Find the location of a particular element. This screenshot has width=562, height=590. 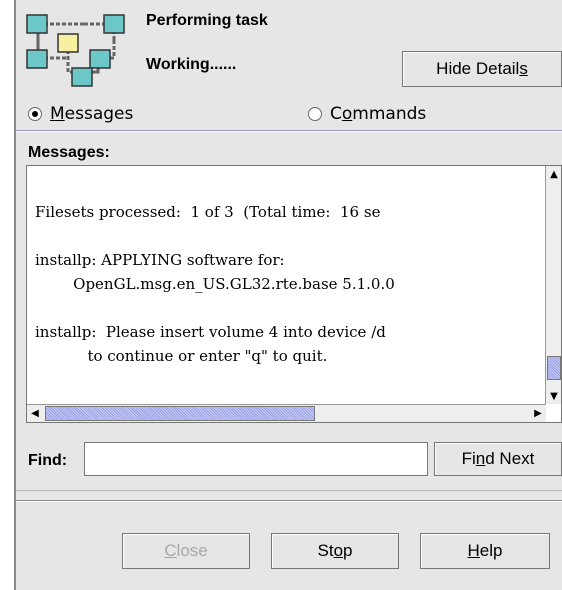

commands-radio-label: Commands is located at coordinates (378, 114).